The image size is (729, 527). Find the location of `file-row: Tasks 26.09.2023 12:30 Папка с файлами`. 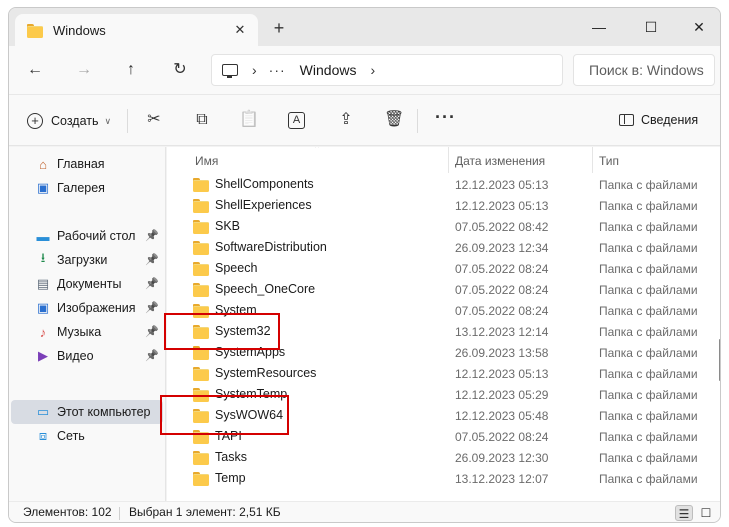

file-row: Tasks 26.09.2023 12:30 Папка с файлами is located at coordinates (443, 457).